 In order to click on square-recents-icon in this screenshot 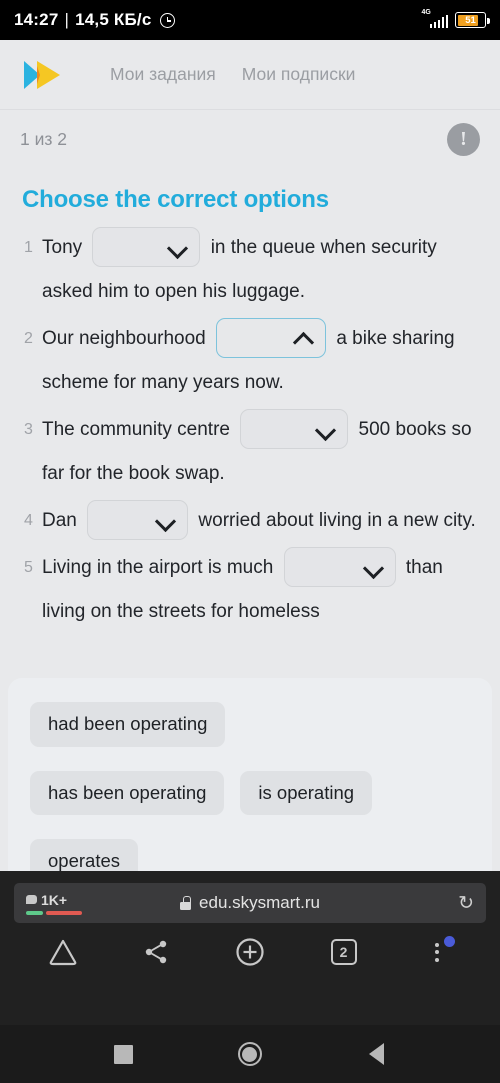, I will do `click(123, 1054)`.